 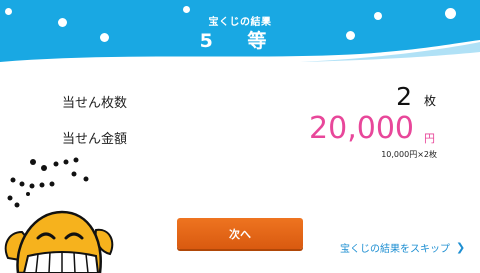 I want to click on count-value: 2, so click(x=404, y=96).